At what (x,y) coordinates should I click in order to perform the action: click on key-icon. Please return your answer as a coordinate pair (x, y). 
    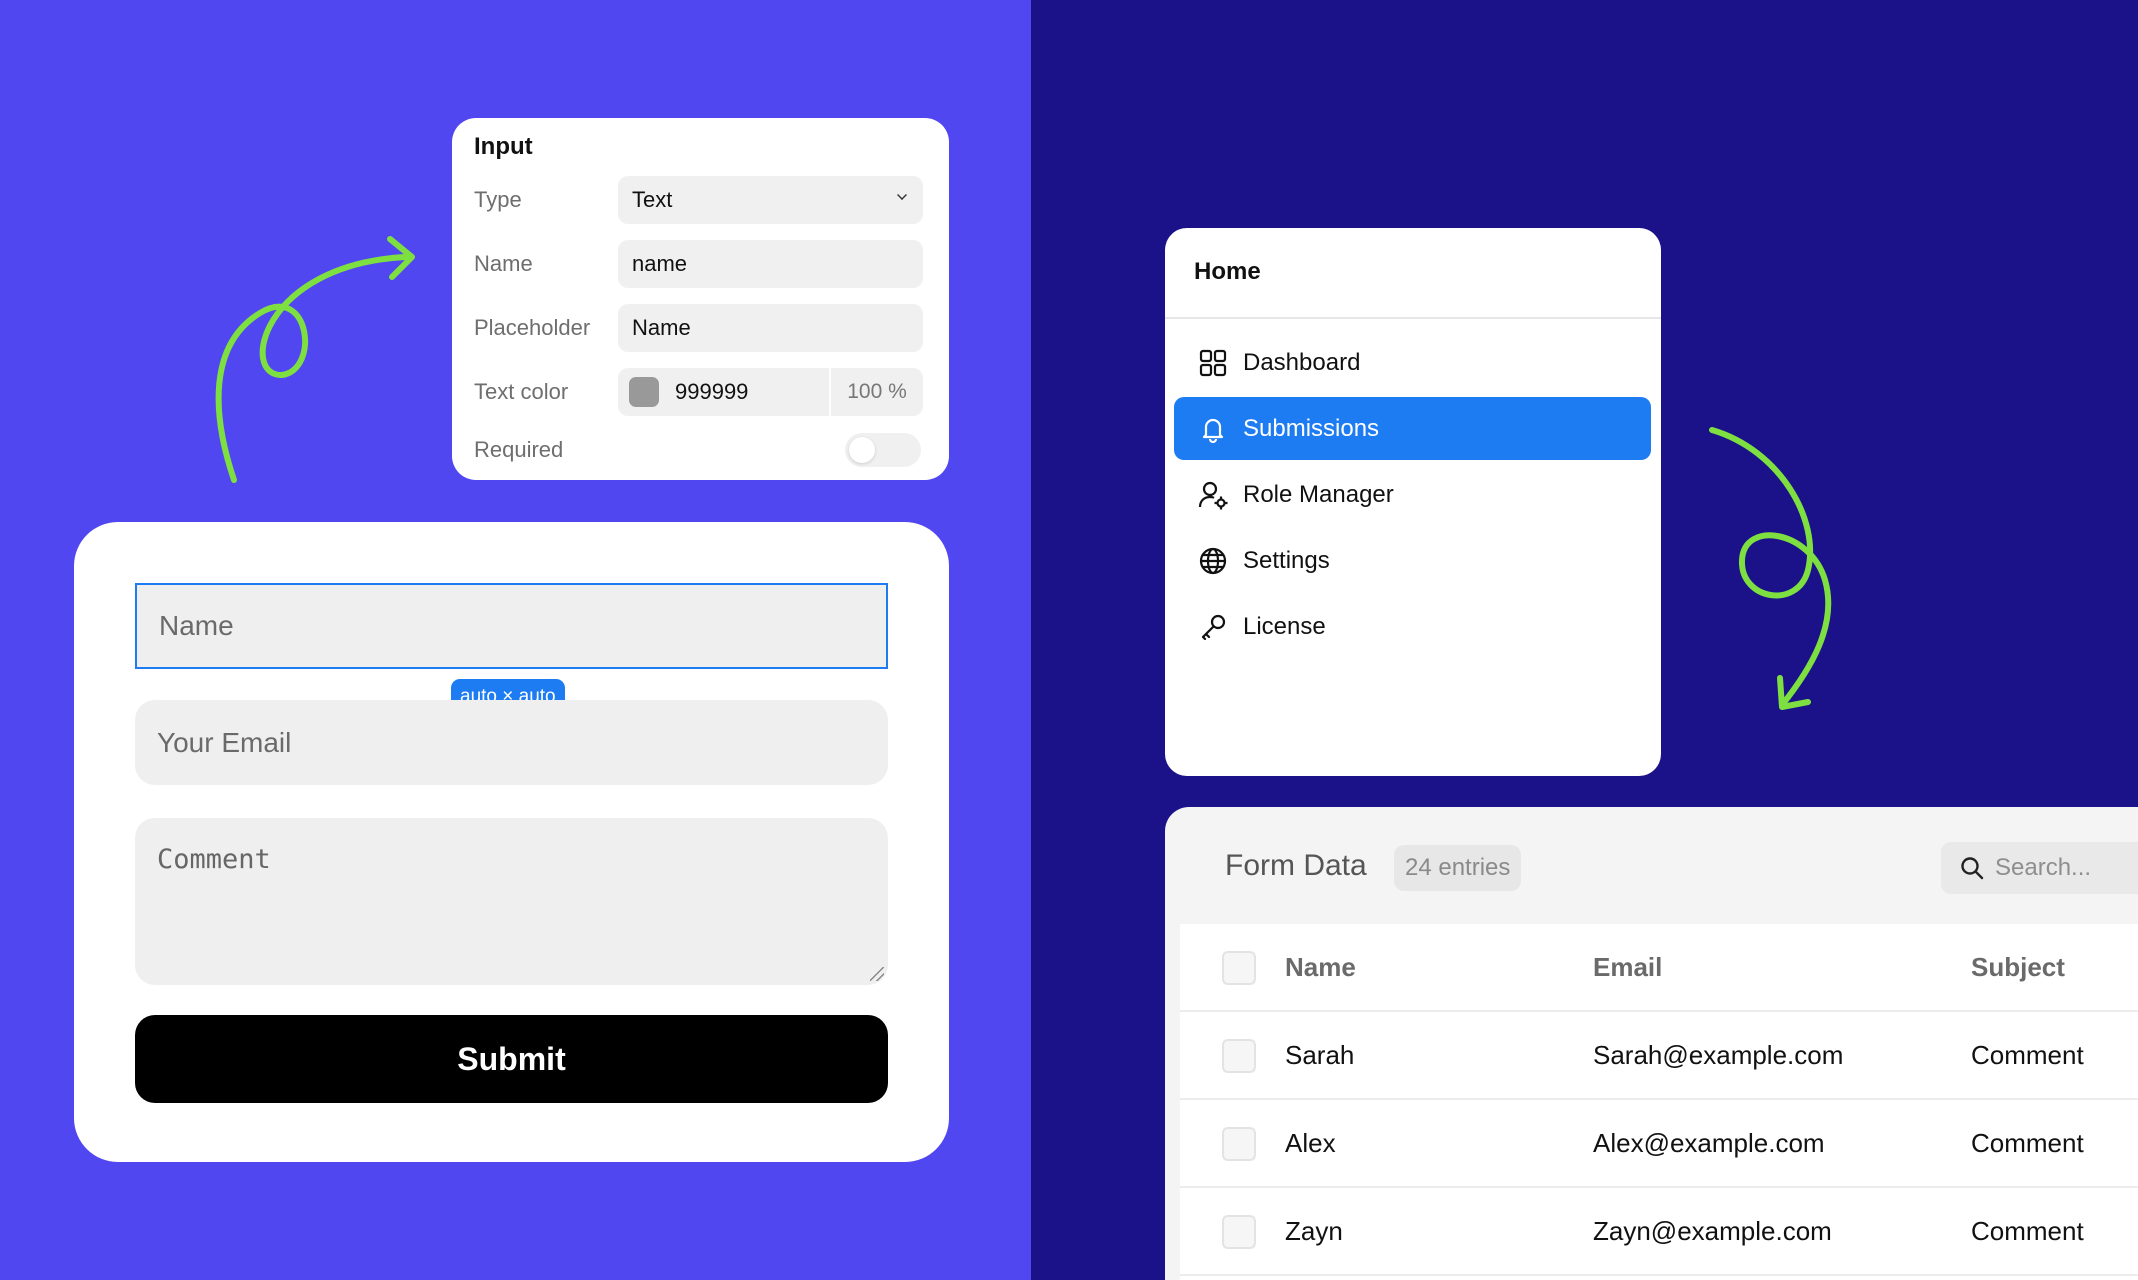
    Looking at the image, I should click on (1213, 627).